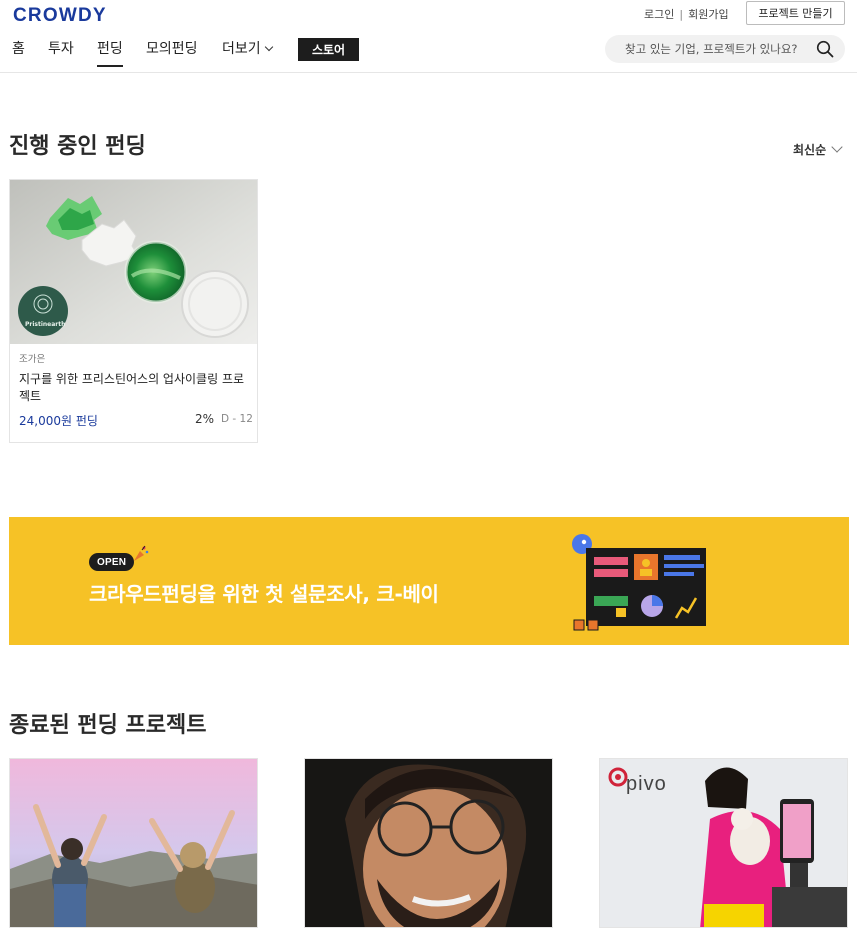  I want to click on nav-funding: 펀딩, so click(110, 52).